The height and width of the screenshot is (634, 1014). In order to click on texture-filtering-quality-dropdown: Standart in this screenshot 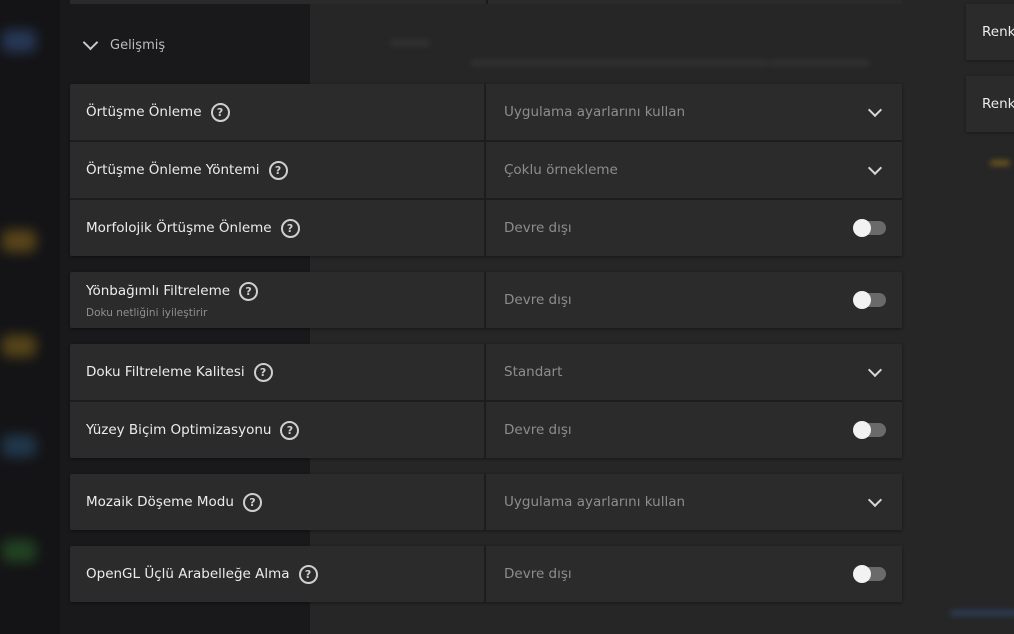, I will do `click(694, 372)`.